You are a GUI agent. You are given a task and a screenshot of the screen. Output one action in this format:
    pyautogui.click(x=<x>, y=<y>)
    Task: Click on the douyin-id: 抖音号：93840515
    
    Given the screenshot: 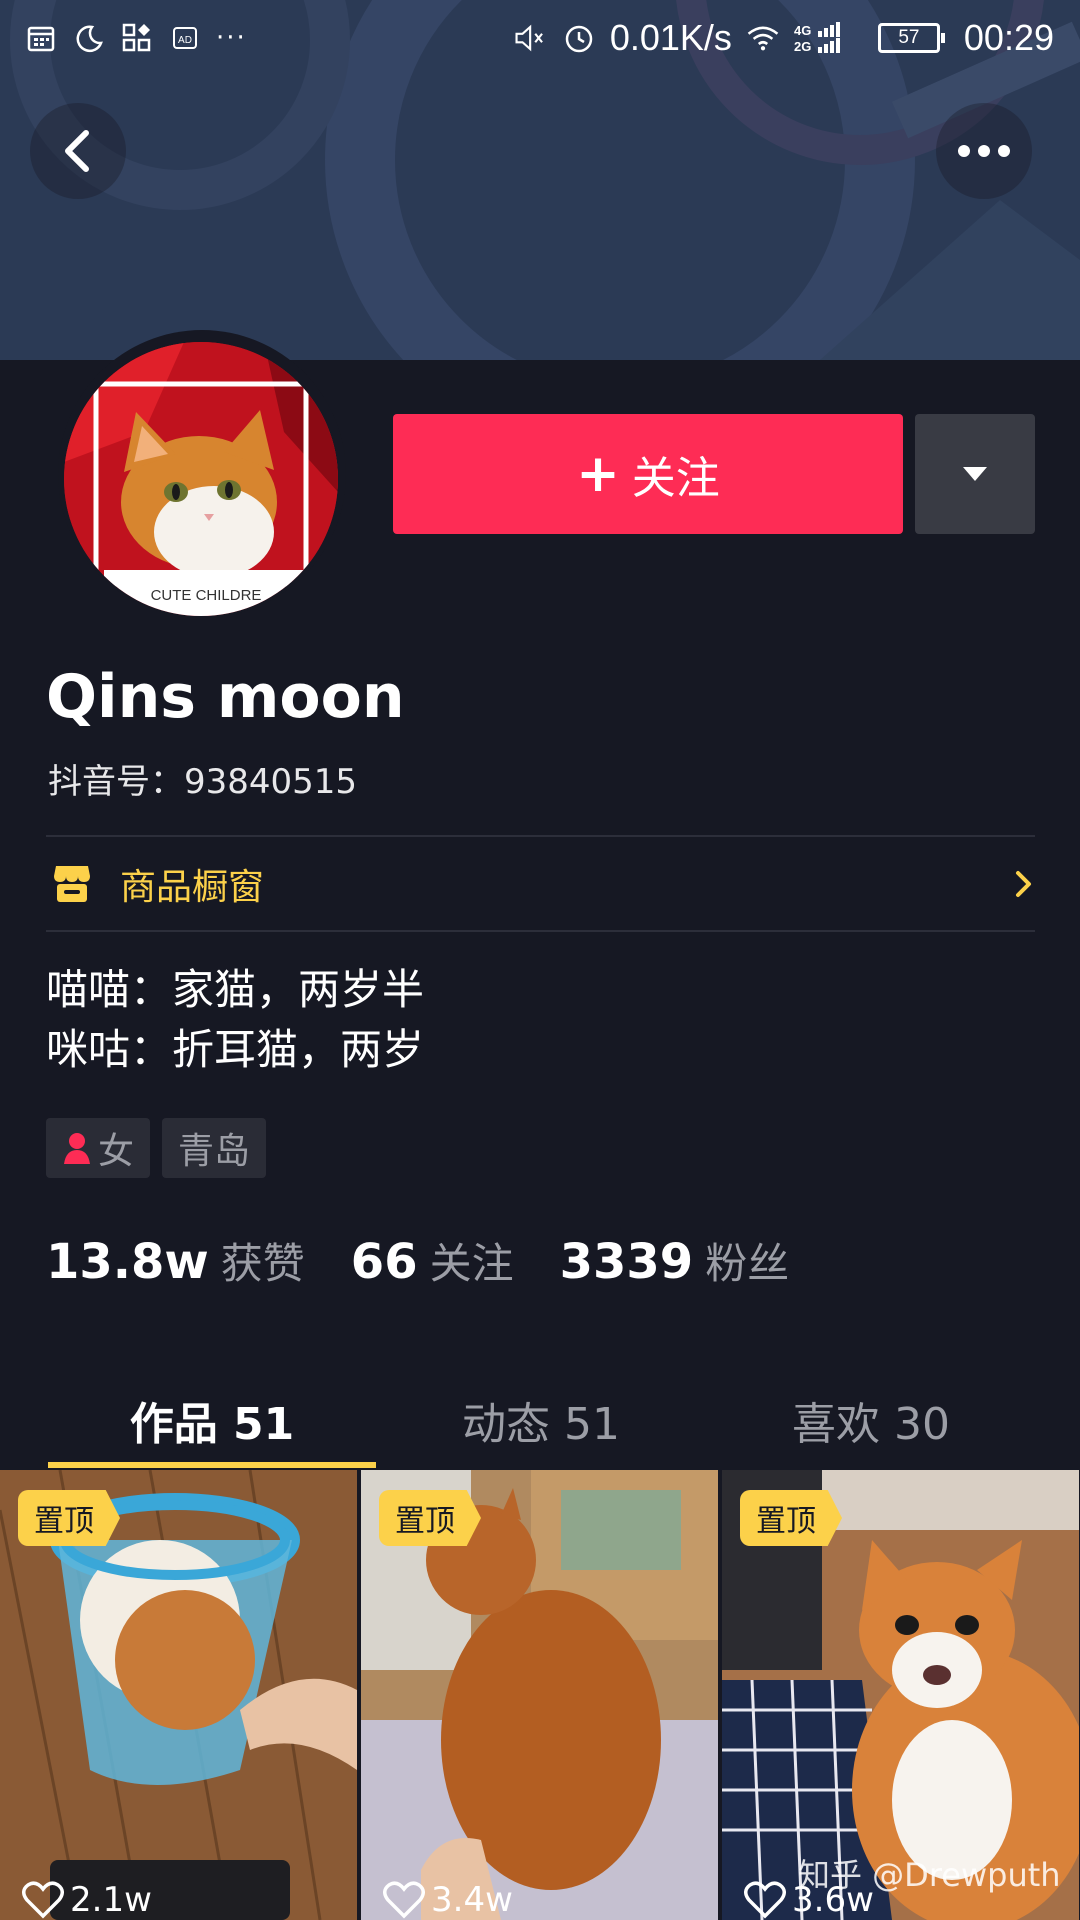 What is the action you would take?
    pyautogui.click(x=203, y=782)
    